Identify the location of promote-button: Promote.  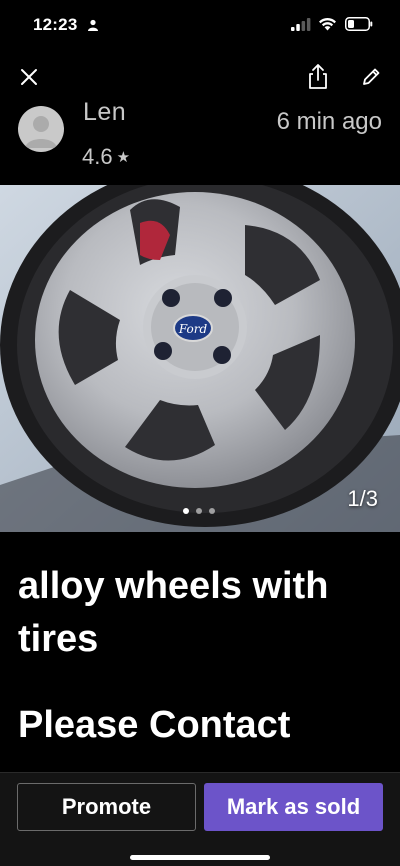
(106, 807).